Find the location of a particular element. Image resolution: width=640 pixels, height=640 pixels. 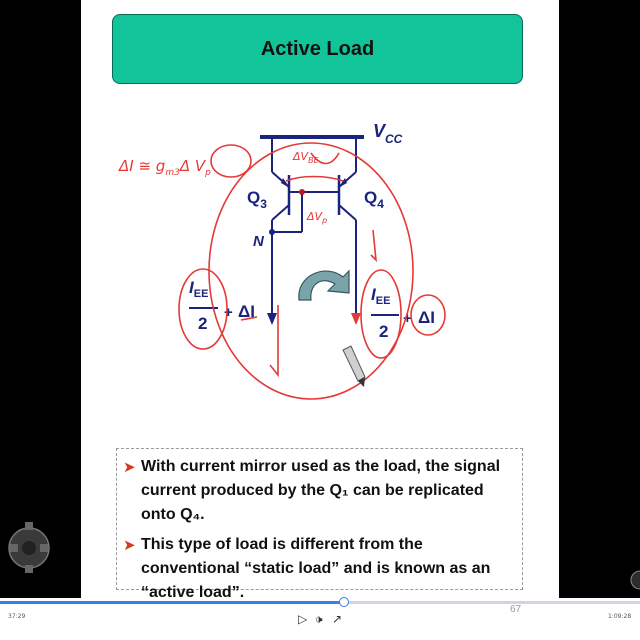

slide-title: Active Load is located at coordinates (317, 48).